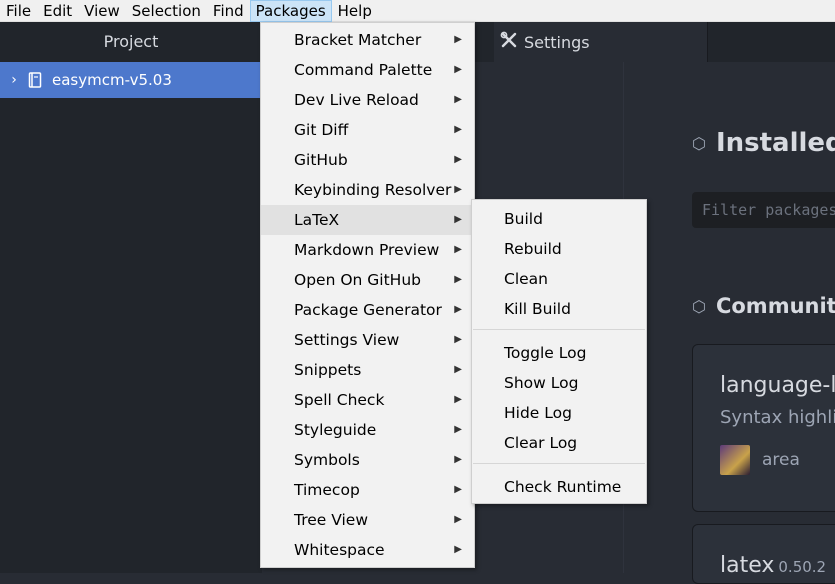 This screenshot has width=835, height=584. What do you see at coordinates (335, 430) in the screenshot?
I see `menu-item-label: Styleguide` at bounding box center [335, 430].